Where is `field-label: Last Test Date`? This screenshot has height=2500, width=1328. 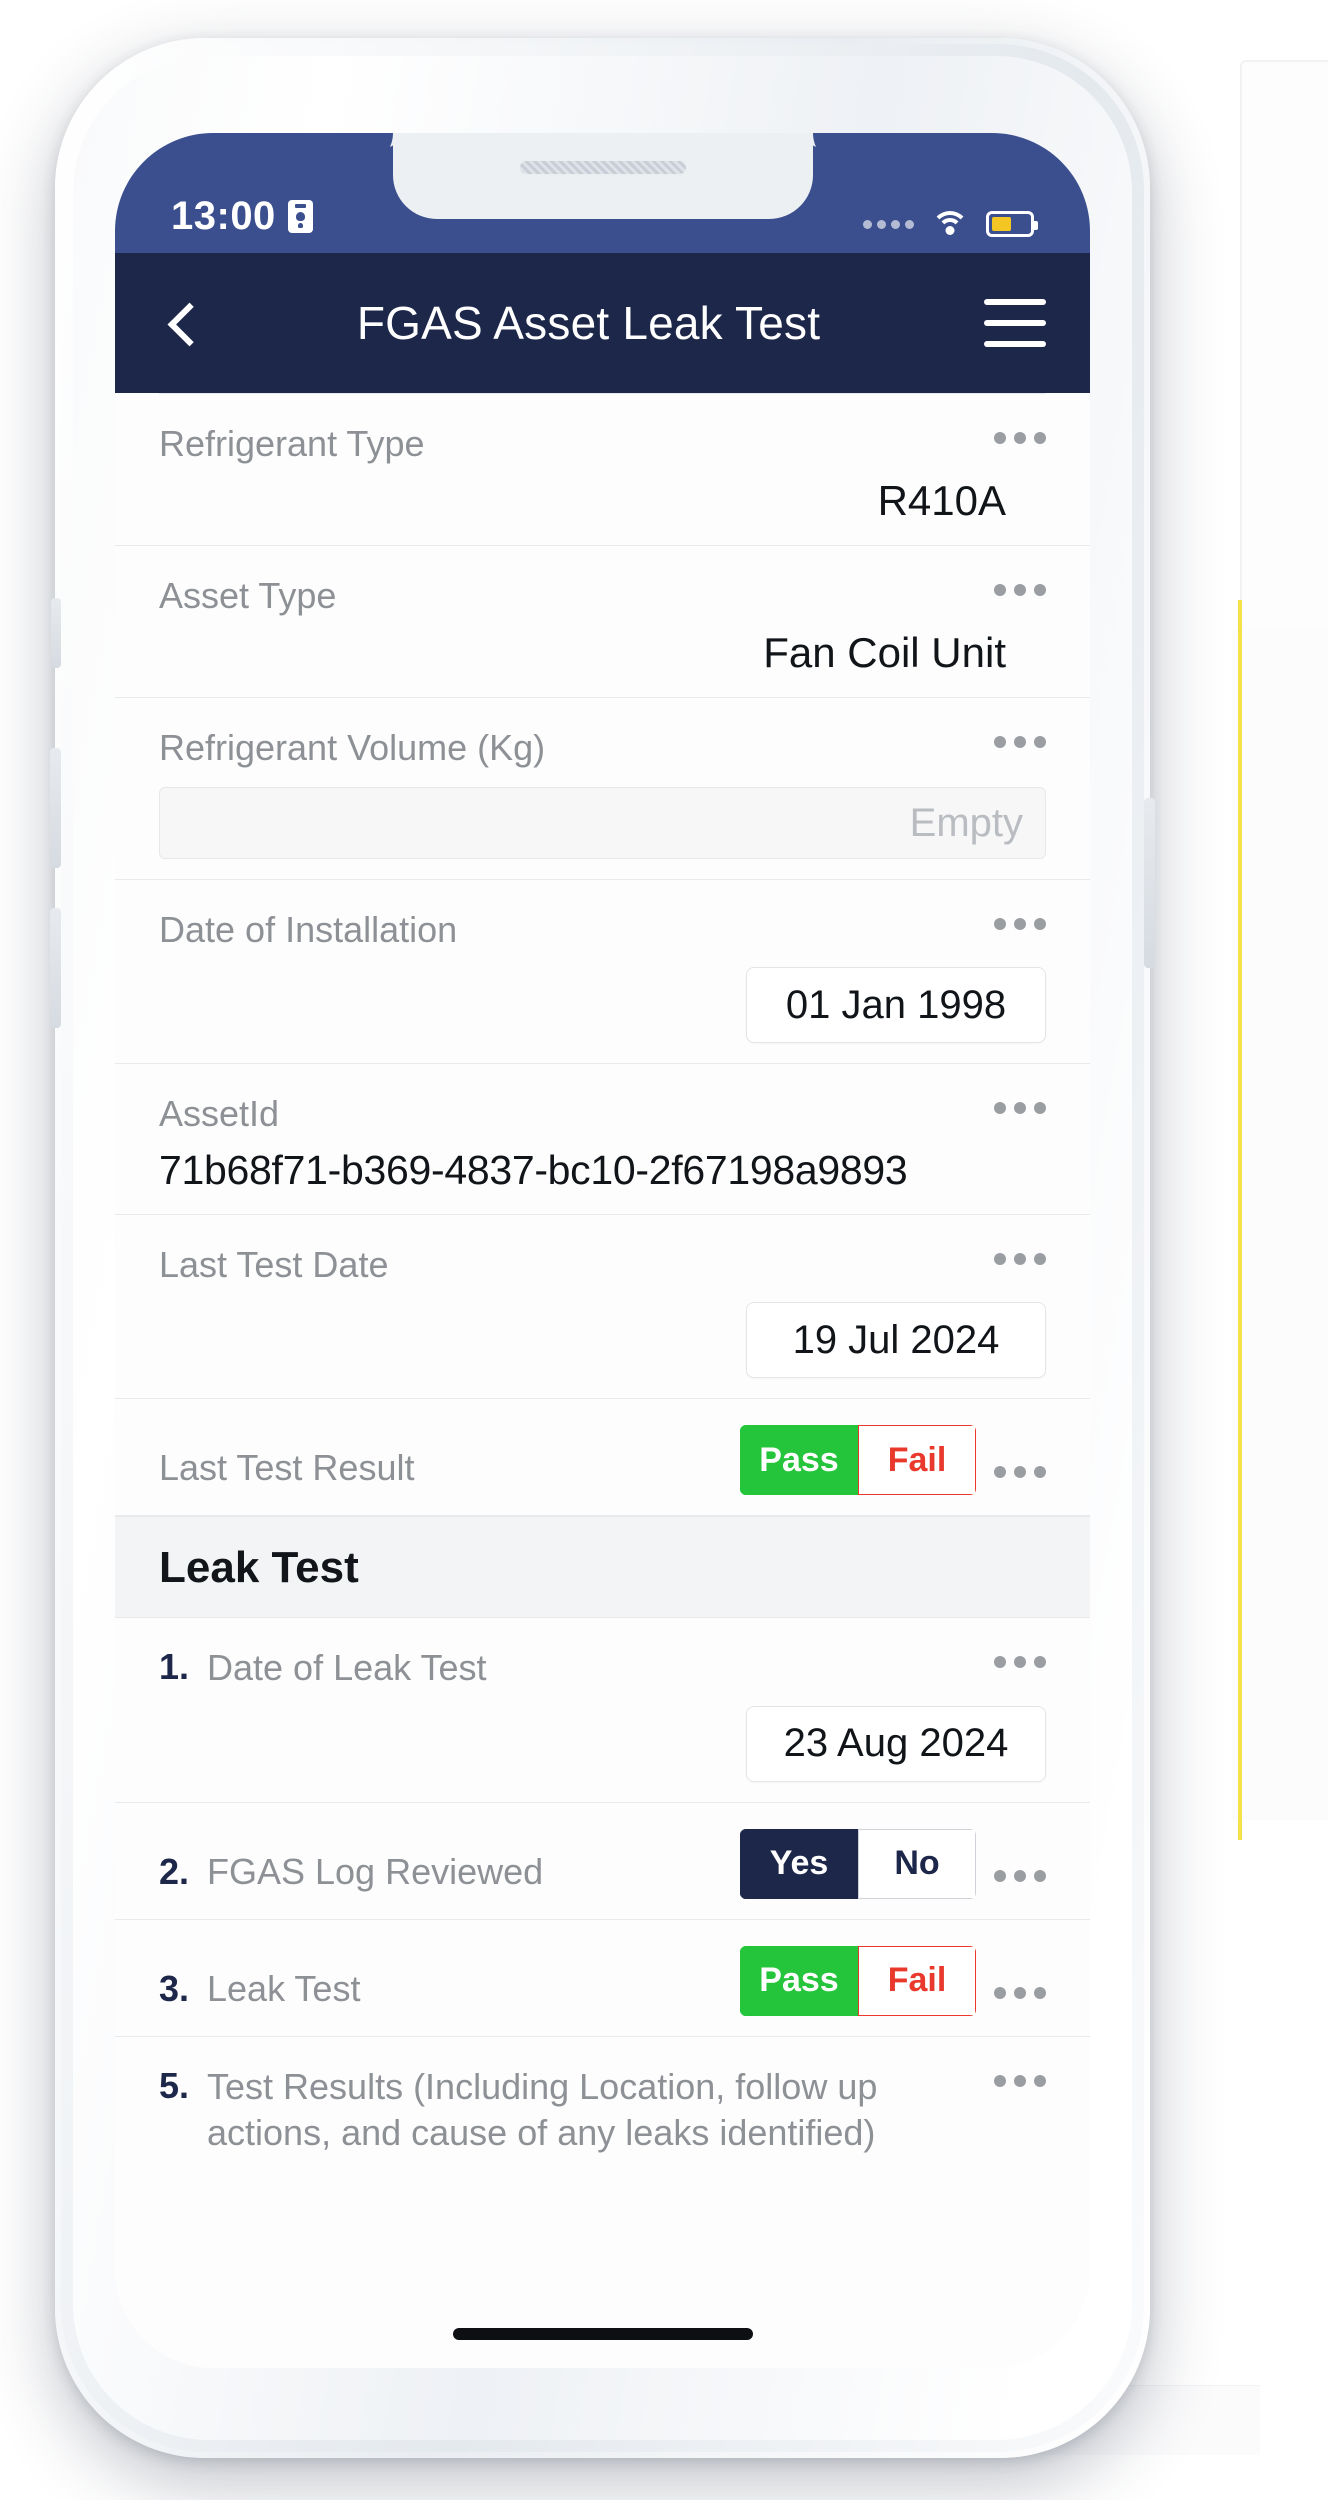 field-label: Last Test Date is located at coordinates (274, 1265).